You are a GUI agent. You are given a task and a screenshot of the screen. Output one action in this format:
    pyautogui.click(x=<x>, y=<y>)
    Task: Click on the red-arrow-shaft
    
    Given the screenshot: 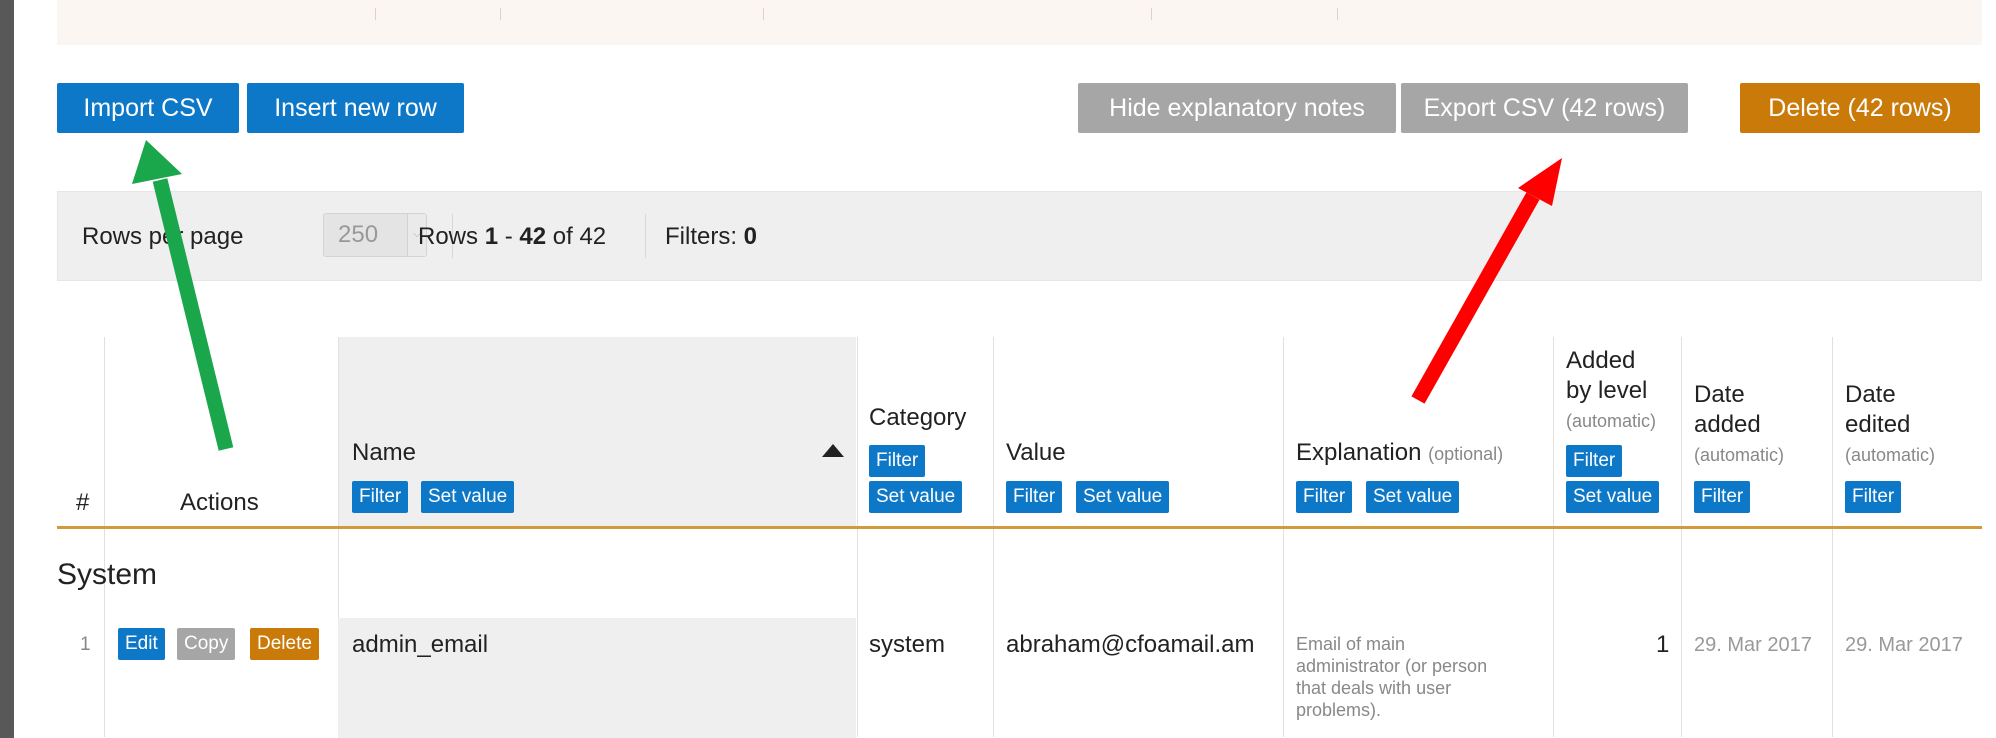 What is the action you would take?
    pyautogui.click(x=1475, y=298)
    